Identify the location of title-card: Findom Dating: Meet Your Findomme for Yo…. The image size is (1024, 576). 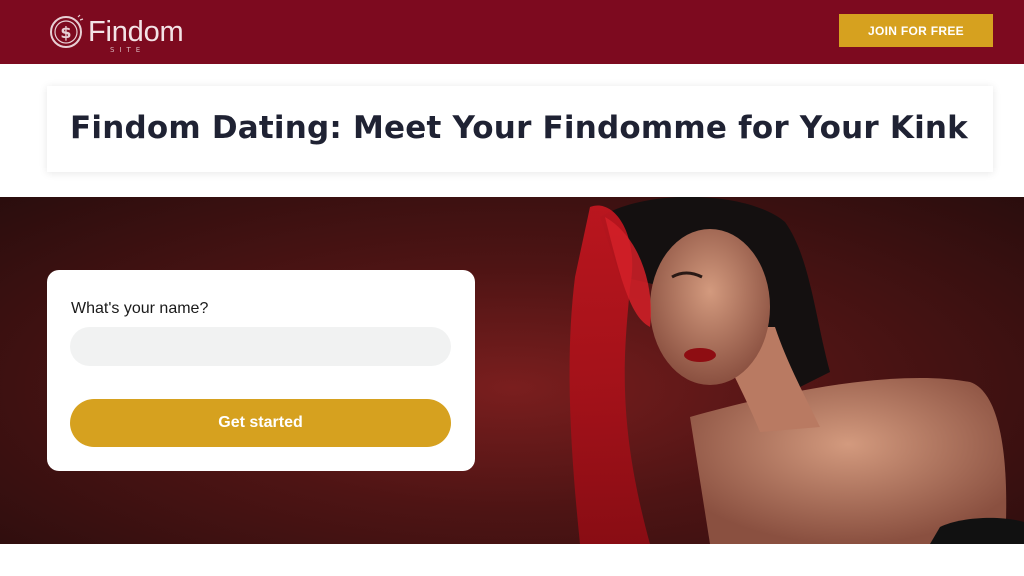
(520, 129).